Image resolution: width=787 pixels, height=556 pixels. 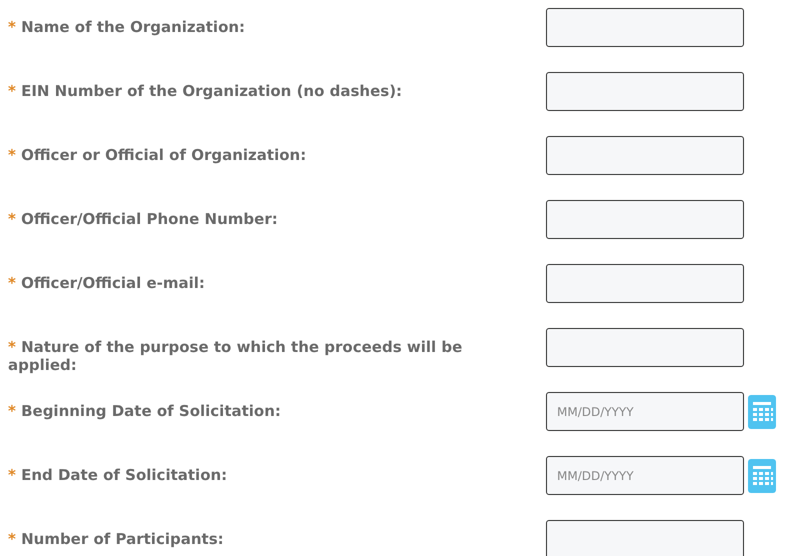 I want to click on field-label: * Beginning Date of Solicitation:, so click(x=145, y=411).